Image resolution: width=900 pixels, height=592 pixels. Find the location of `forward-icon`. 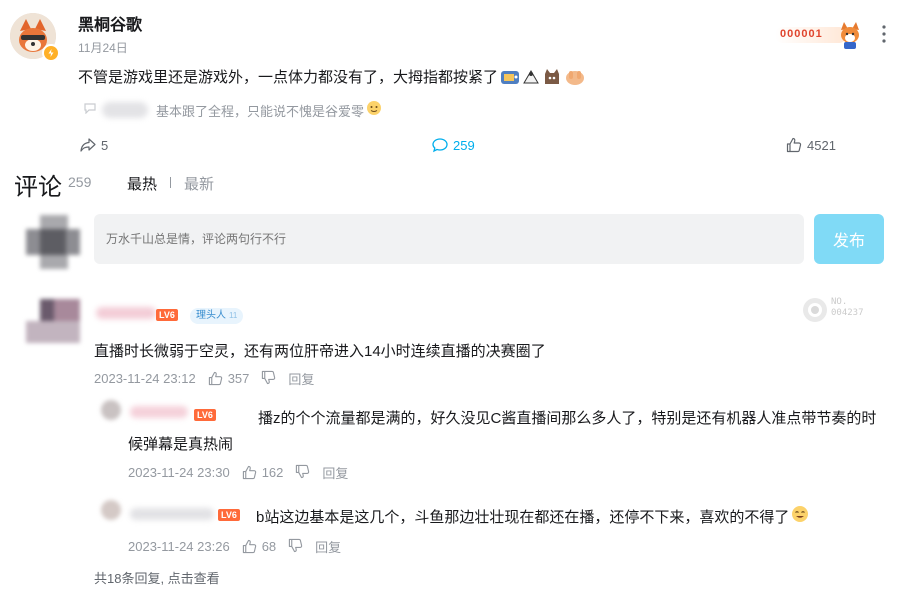

forward-icon is located at coordinates (88, 145).